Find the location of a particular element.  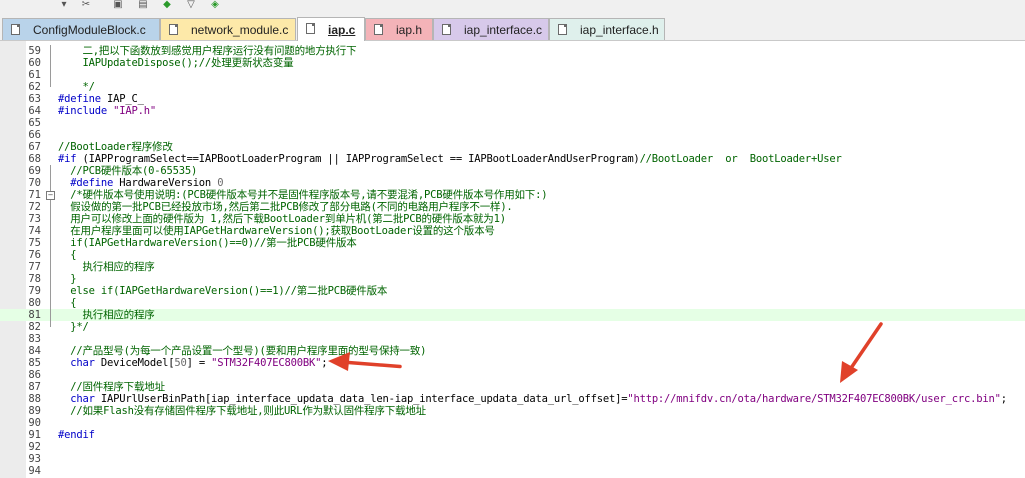

tab-iap-interface-h: iap_interface.h is located at coordinates (607, 29).